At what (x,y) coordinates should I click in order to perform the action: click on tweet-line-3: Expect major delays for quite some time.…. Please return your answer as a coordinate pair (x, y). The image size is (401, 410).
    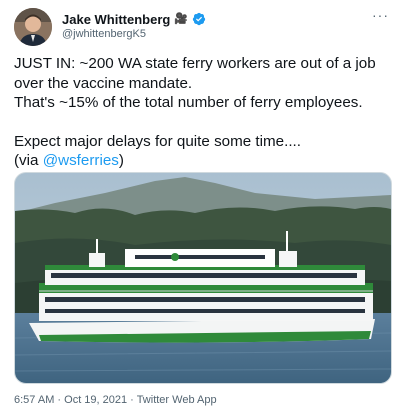
    Looking at the image, I should click on (157, 141).